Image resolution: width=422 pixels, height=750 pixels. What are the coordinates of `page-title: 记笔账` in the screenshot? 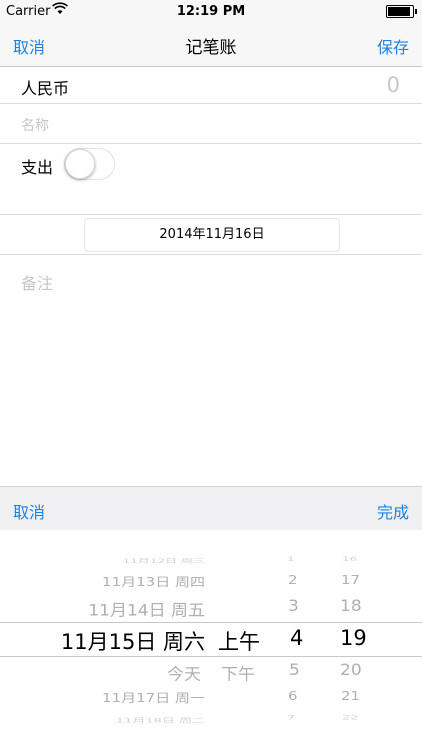 It's located at (211, 48).